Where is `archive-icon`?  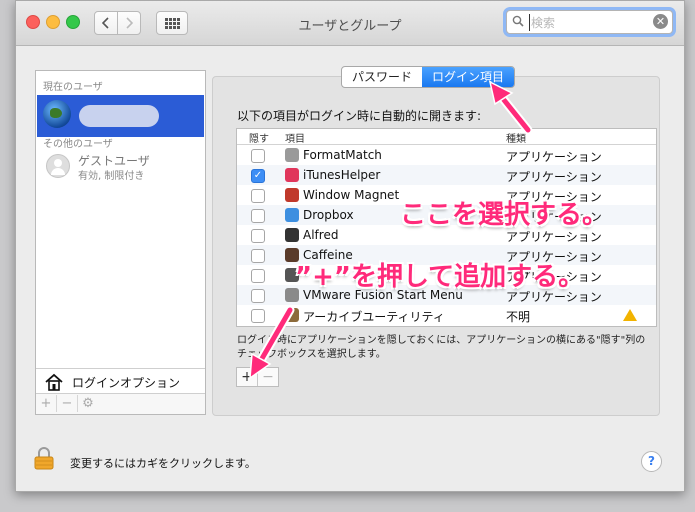
archive-icon is located at coordinates (292, 315).